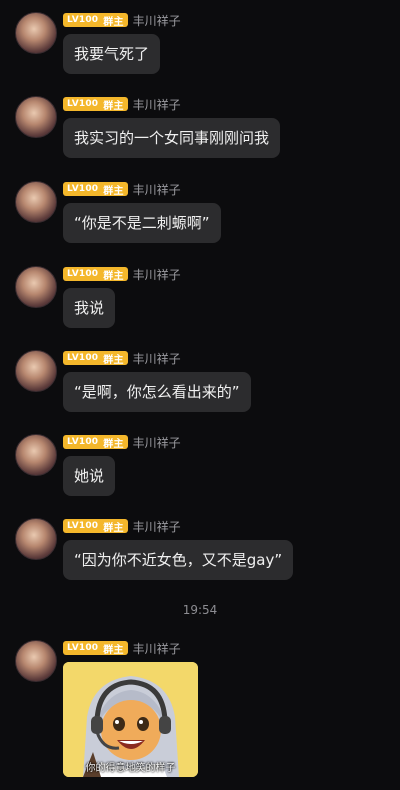 Image resolution: width=400 pixels, height=790 pixels. What do you see at coordinates (178, 560) in the screenshot?
I see `message-bubble: “因为你不近女色，又不是gay”` at bounding box center [178, 560].